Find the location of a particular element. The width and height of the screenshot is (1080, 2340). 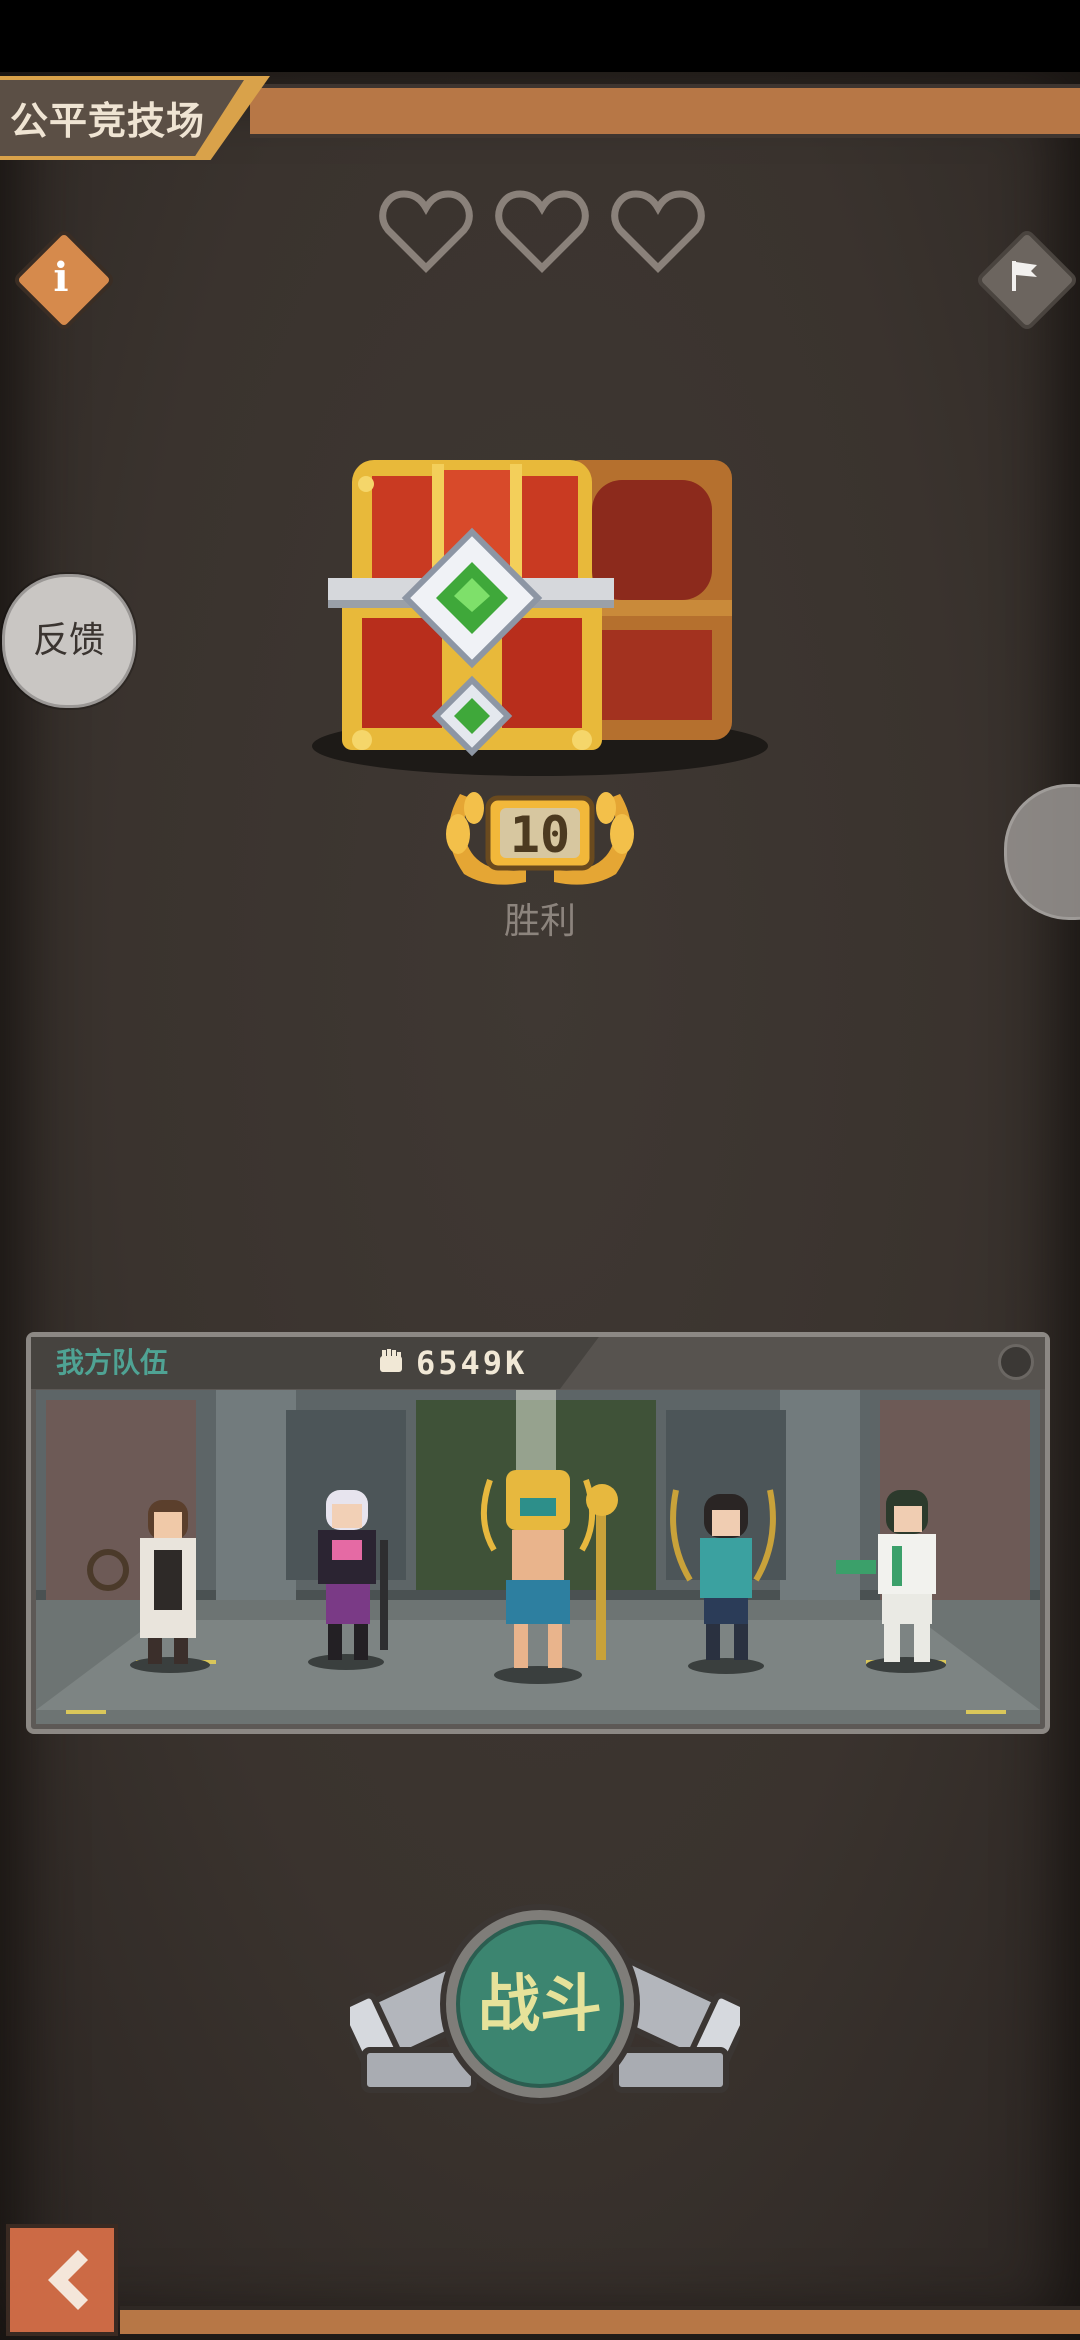

team-header-accent is located at coordinates (802, 1363).